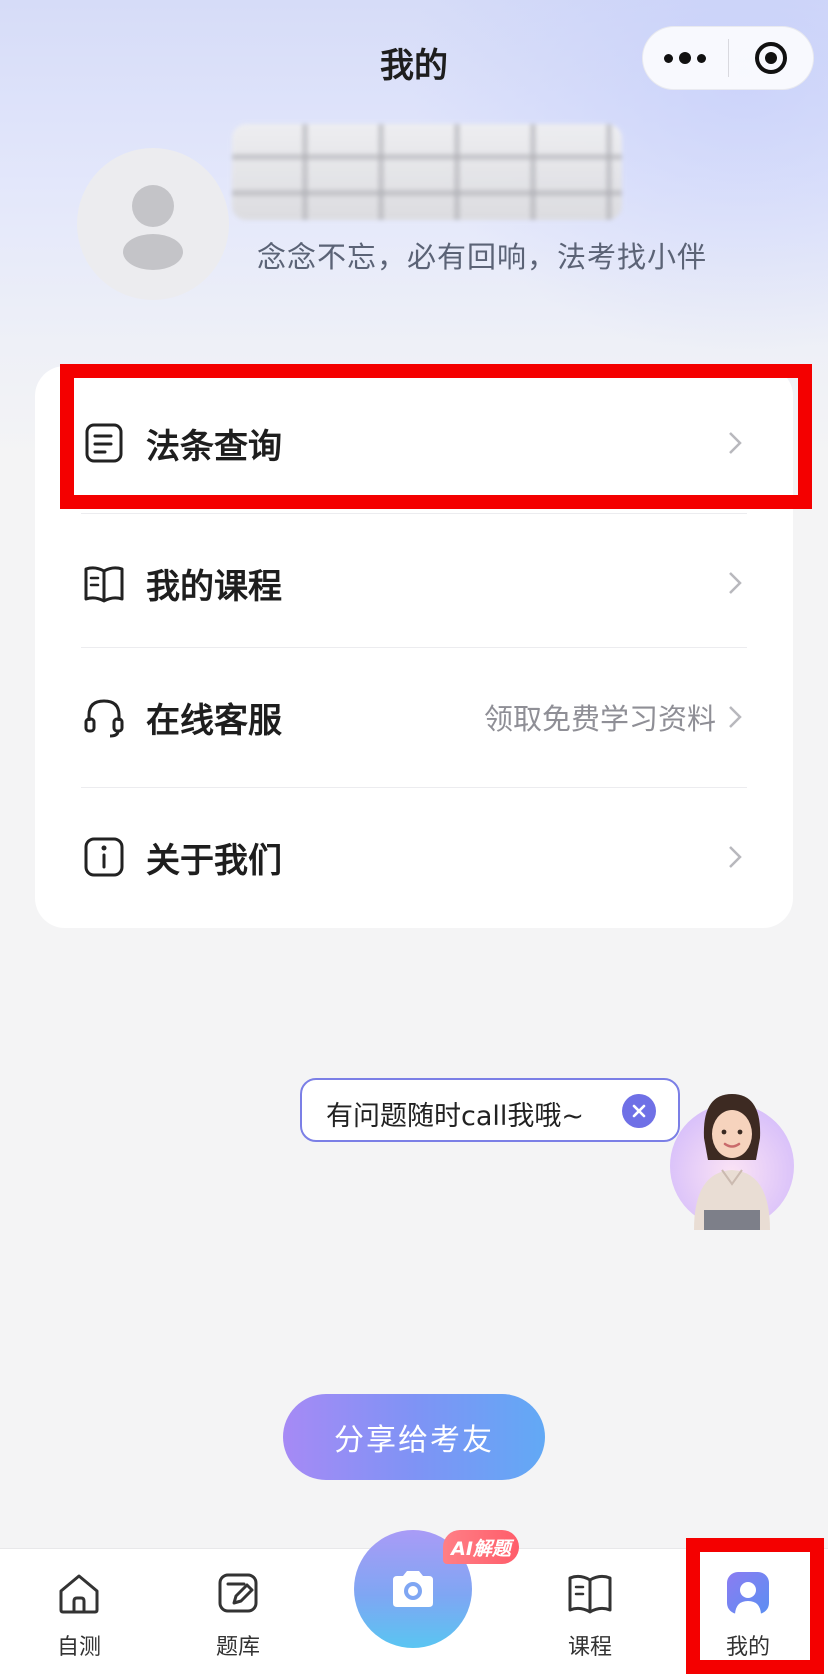 This screenshot has width=828, height=1674. What do you see at coordinates (214, 586) in the screenshot?
I see `menu-item-label: 我的课程` at bounding box center [214, 586].